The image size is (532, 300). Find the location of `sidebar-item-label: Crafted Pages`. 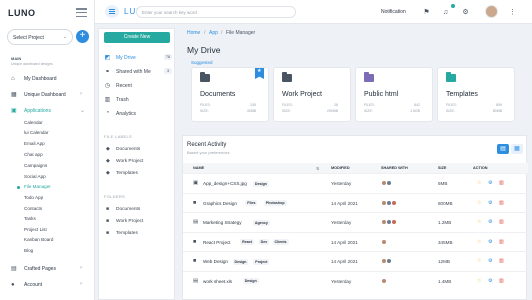

sidebar-item-label: Crafted Pages is located at coordinates (40, 269).